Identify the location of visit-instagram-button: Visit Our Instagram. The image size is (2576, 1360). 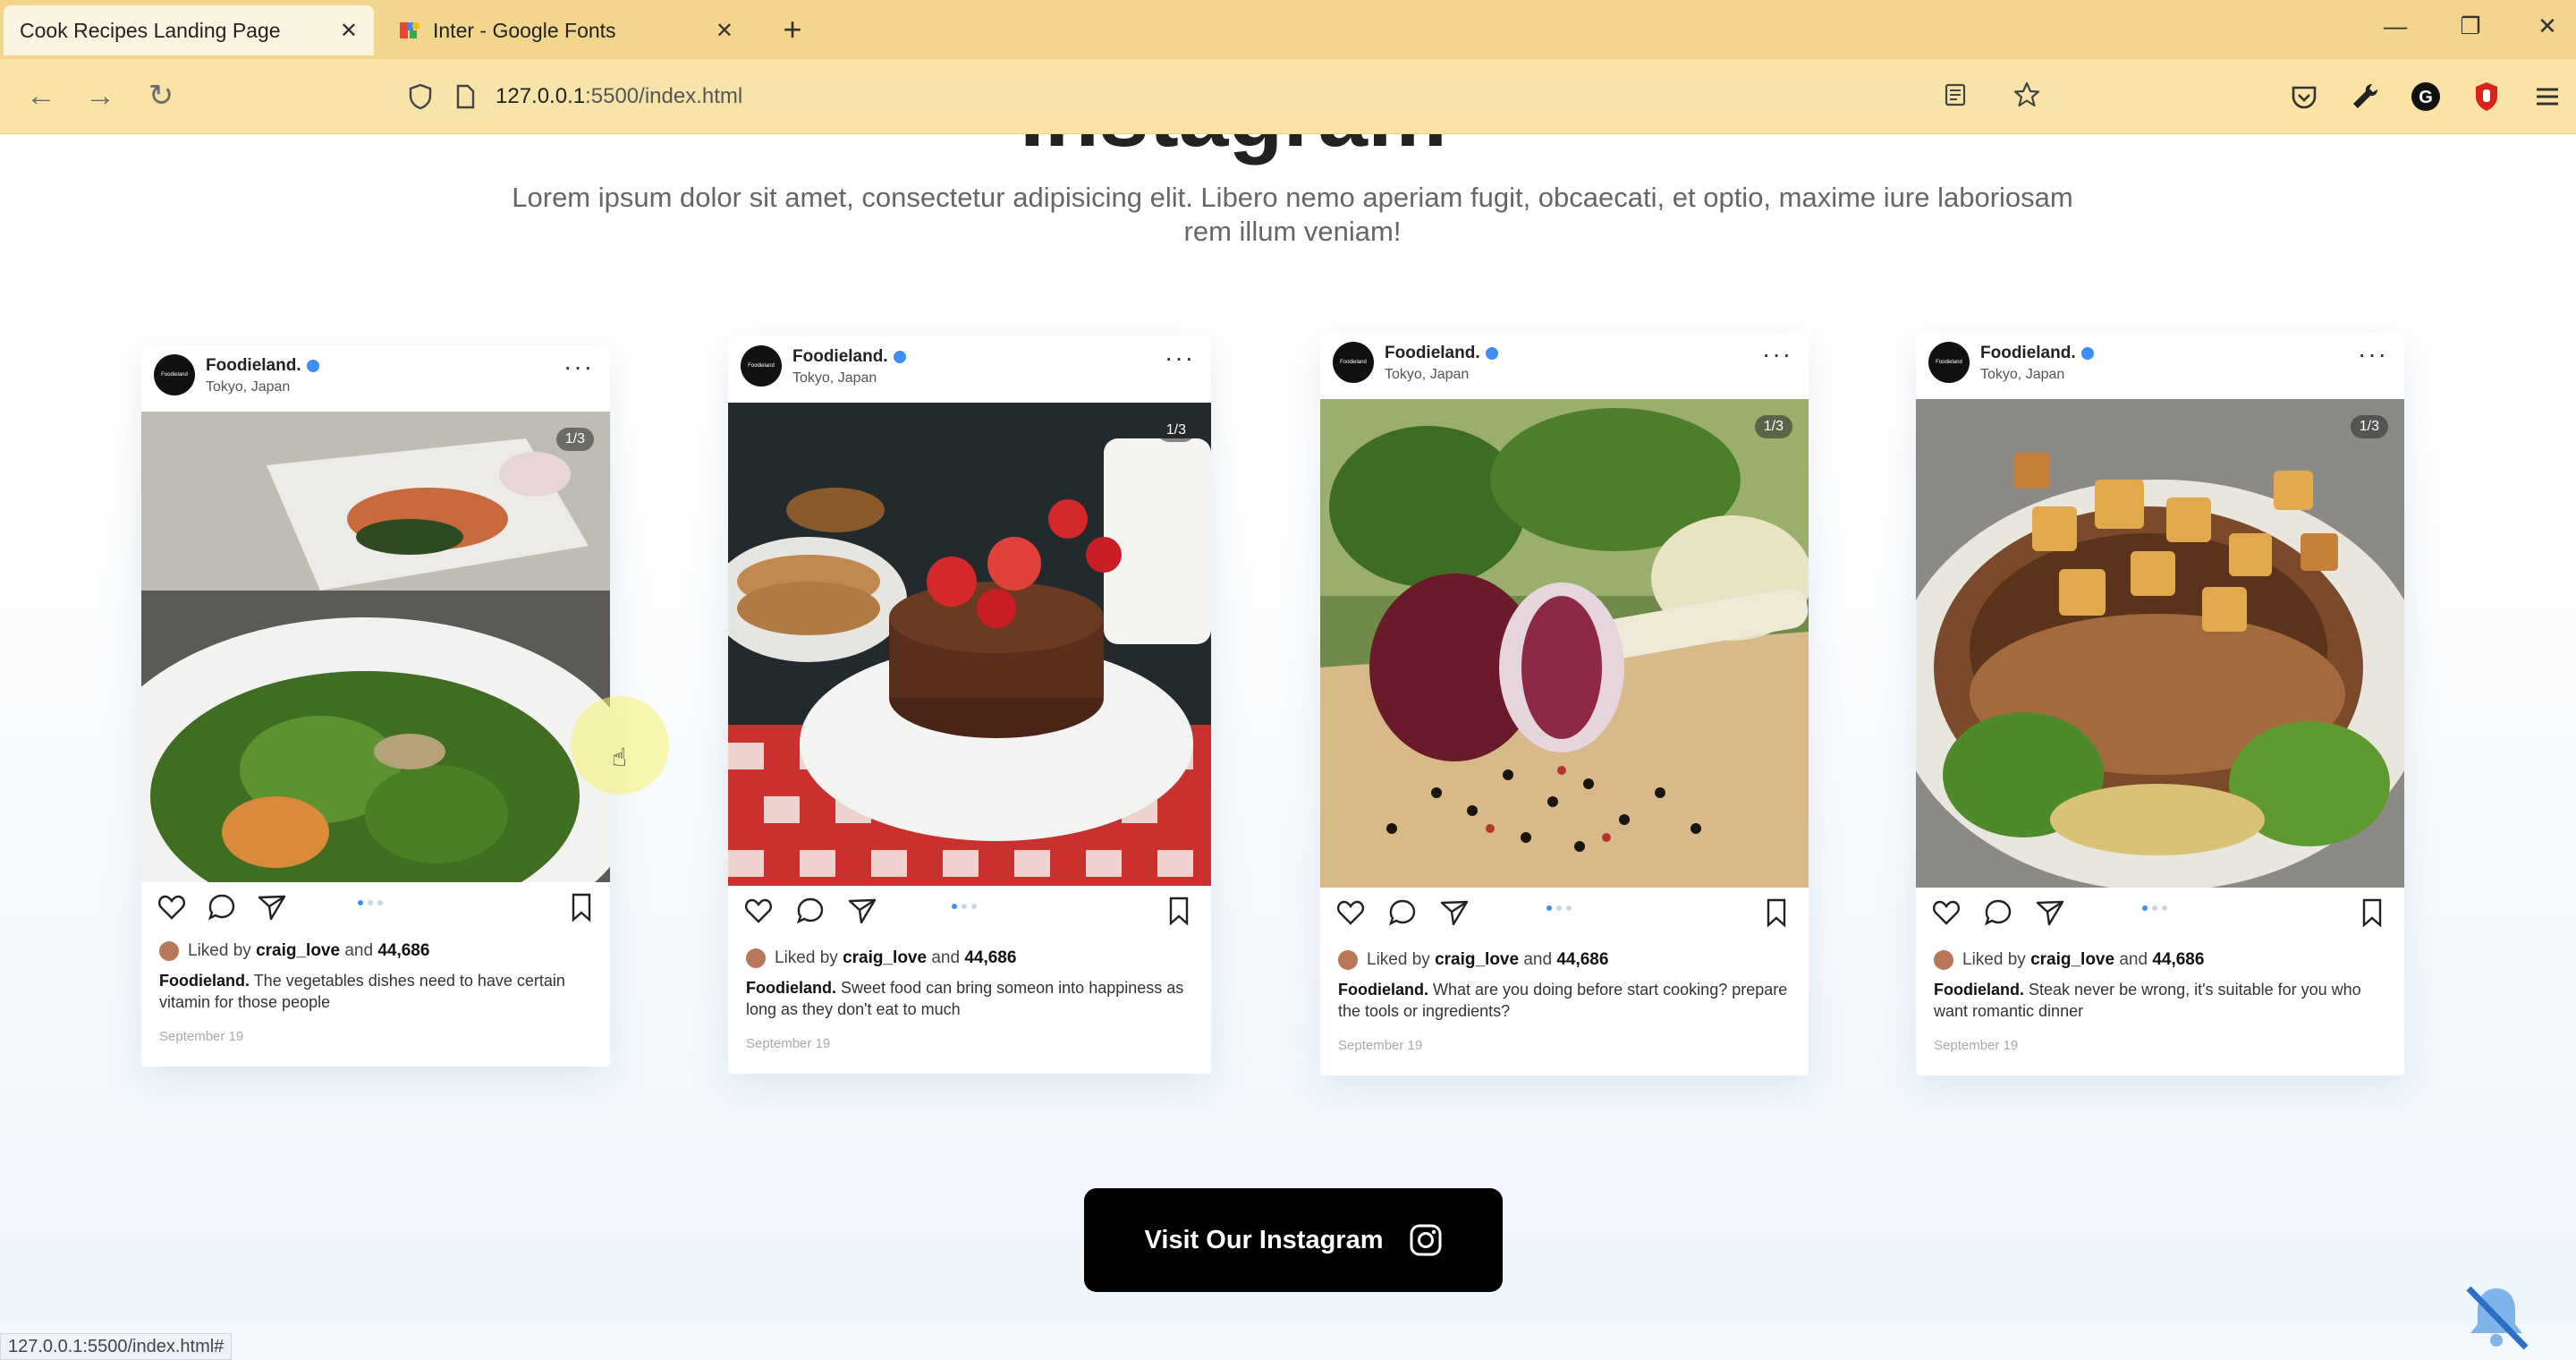
(1293, 1240).